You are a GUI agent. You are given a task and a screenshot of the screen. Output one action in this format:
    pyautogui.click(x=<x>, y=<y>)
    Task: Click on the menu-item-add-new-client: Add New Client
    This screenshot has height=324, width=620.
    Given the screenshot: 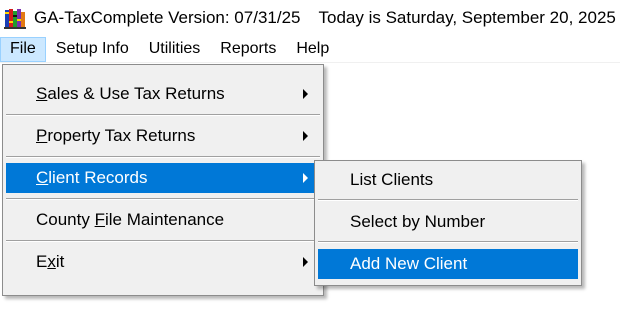 What is the action you would take?
    pyautogui.click(x=448, y=264)
    